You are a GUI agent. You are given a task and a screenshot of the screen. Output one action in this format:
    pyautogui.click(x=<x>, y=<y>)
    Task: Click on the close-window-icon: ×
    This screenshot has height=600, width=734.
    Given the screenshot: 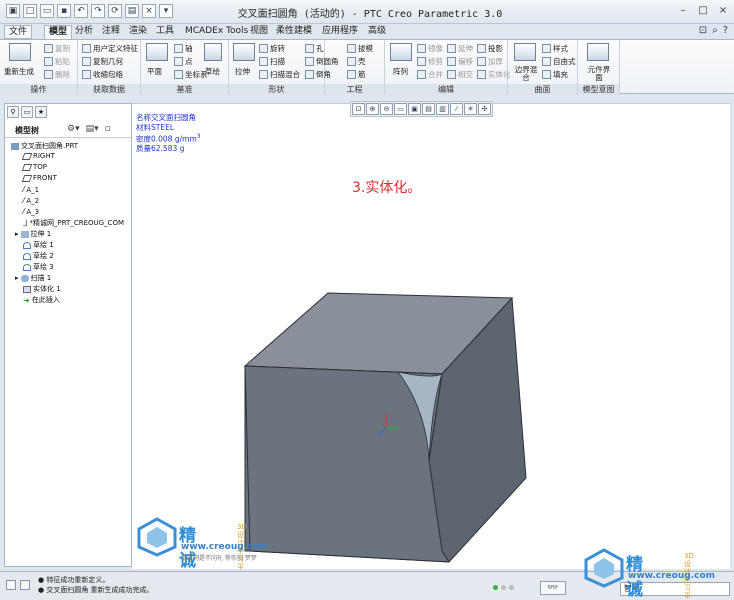 What is the action you would take?
    pyautogui.click(x=149, y=11)
    